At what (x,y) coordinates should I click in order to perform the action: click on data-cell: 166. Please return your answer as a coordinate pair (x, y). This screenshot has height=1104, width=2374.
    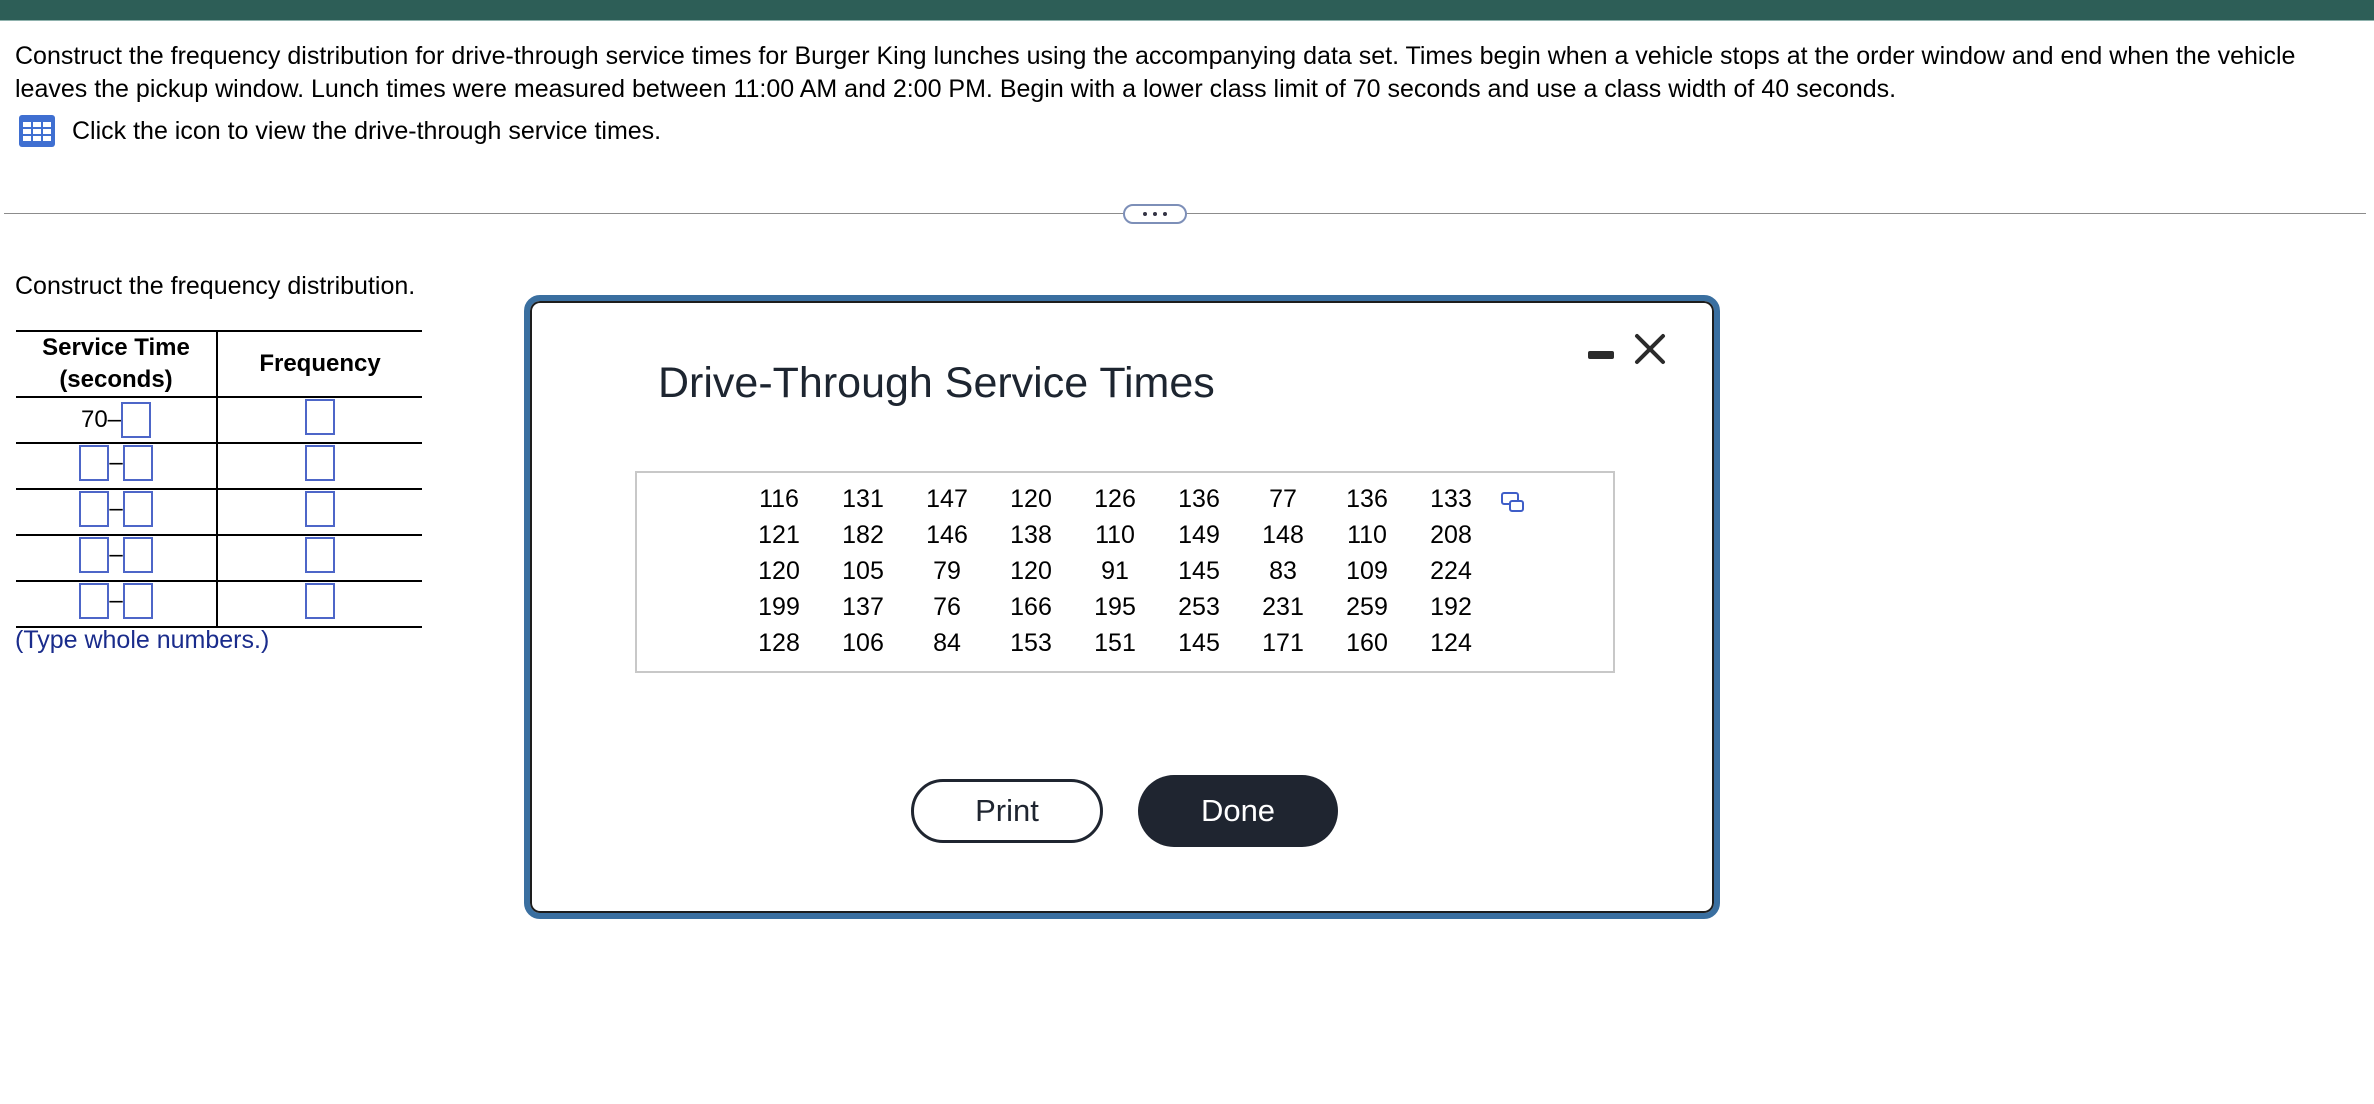
    Looking at the image, I should click on (1031, 606).